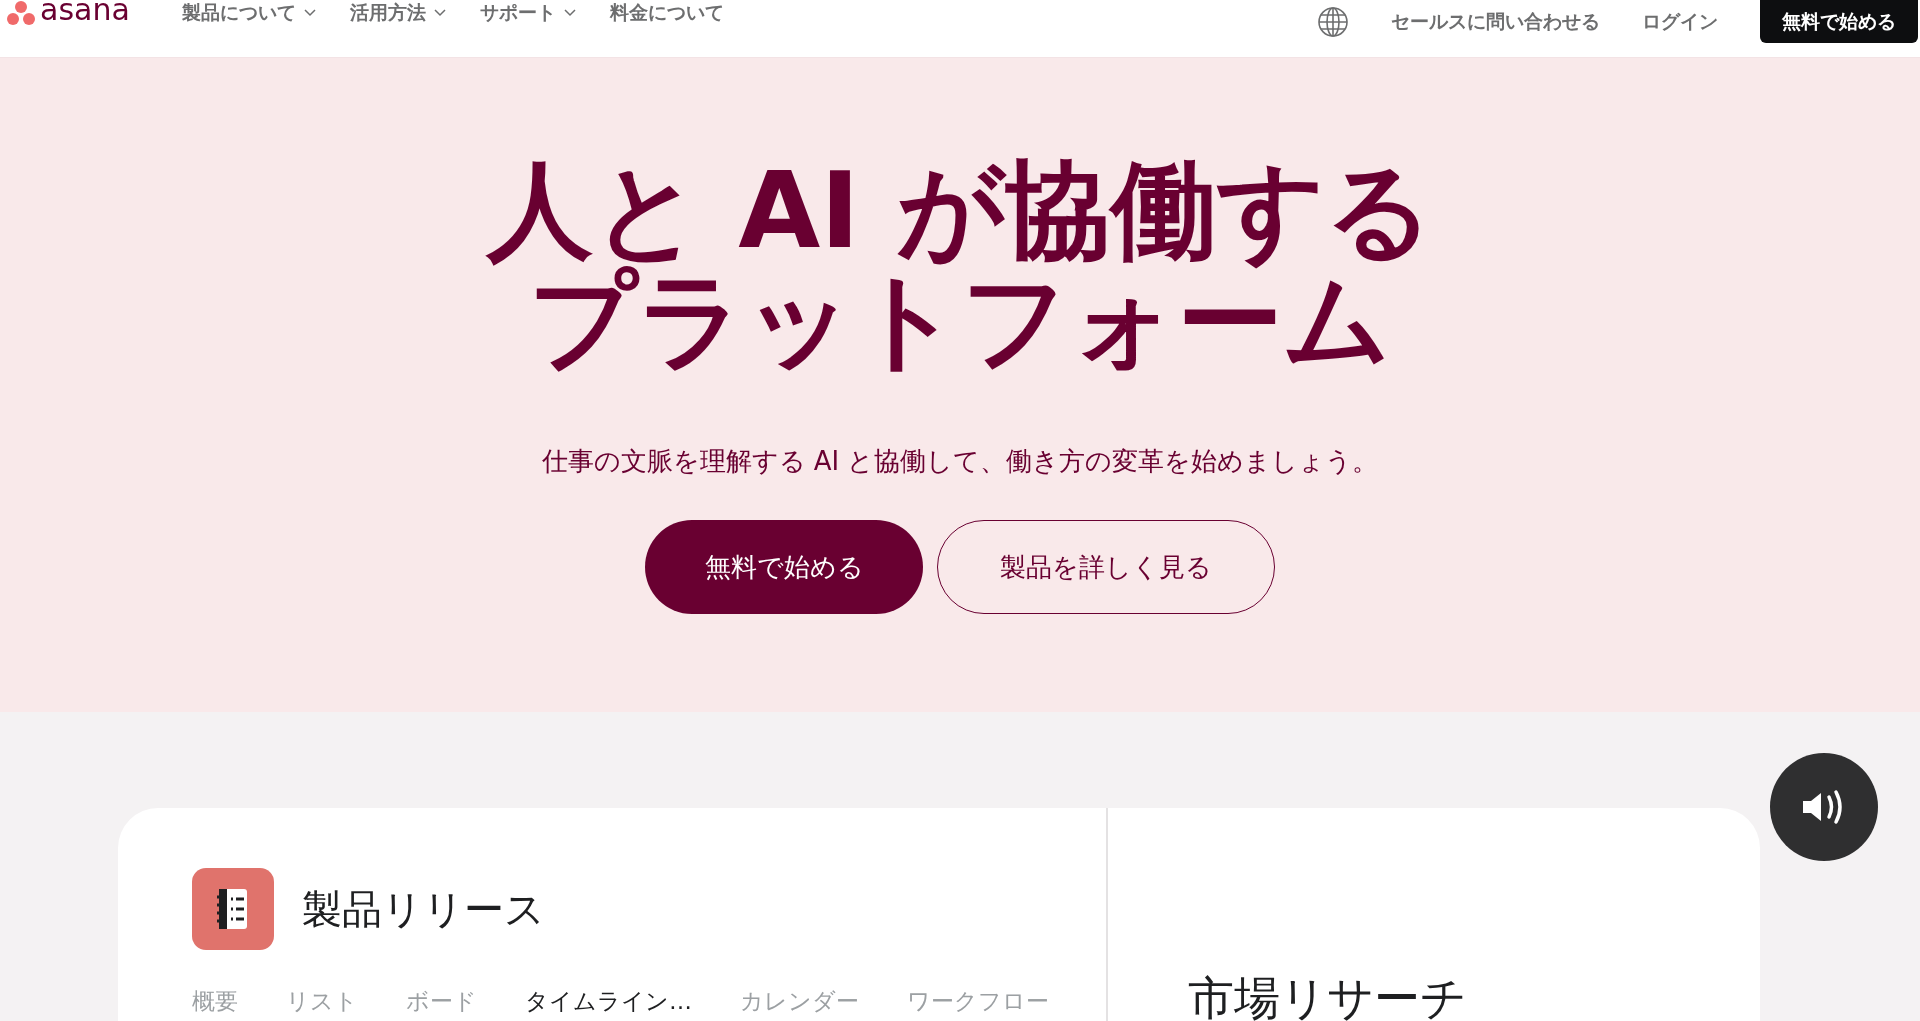 This screenshot has height=1021, width=1920. Describe the element at coordinates (441, 1001) in the screenshot. I see `project-tab: ボード` at that location.